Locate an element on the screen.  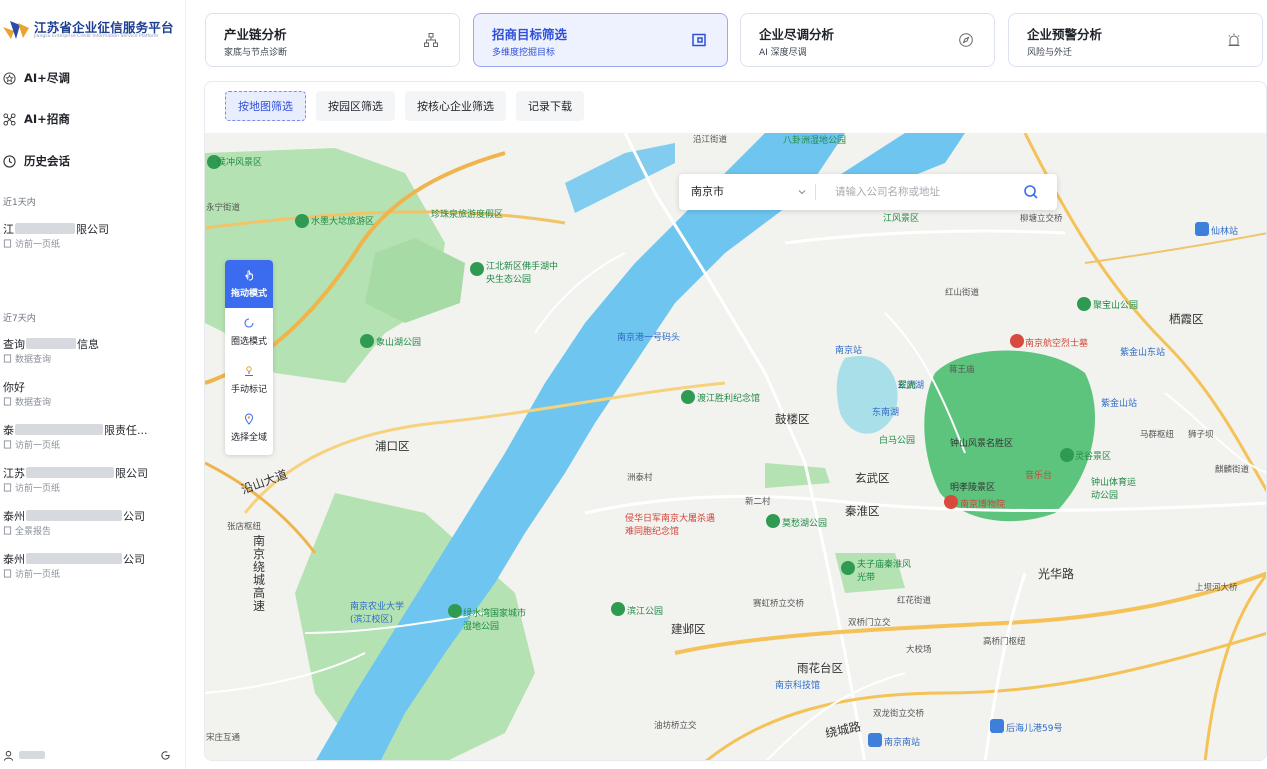
mode-circle-select: 圈选模式 is located at coordinates (249, 332).